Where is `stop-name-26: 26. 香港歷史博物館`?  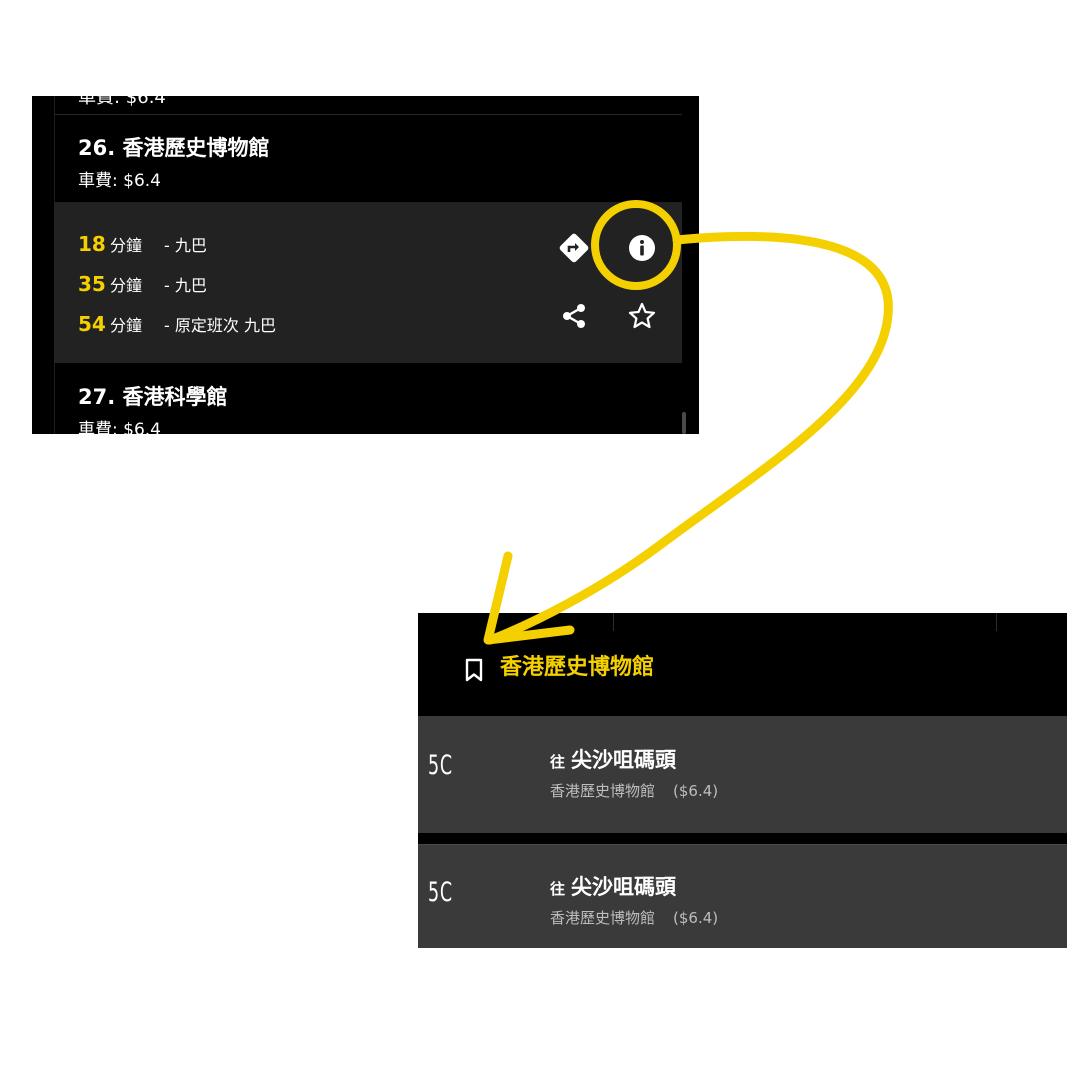
stop-name-26: 26. 香港歷史博物館 is located at coordinates (174, 147).